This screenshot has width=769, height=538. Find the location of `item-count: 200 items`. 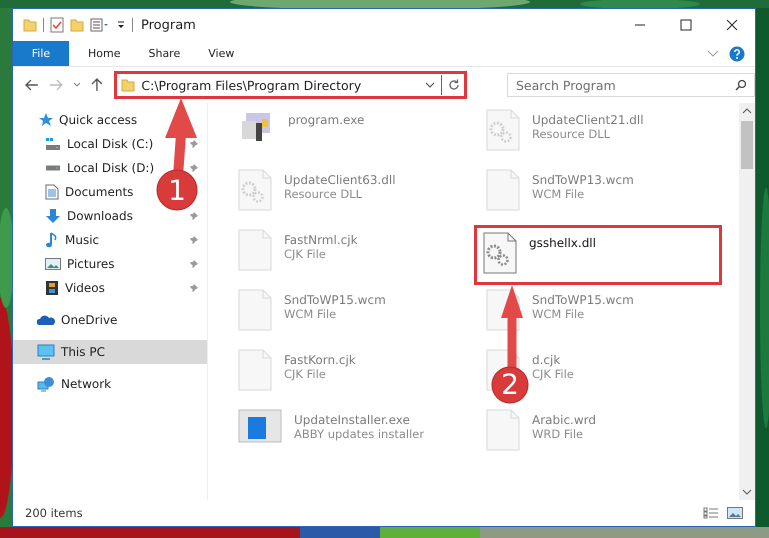

item-count: 200 items is located at coordinates (54, 513).